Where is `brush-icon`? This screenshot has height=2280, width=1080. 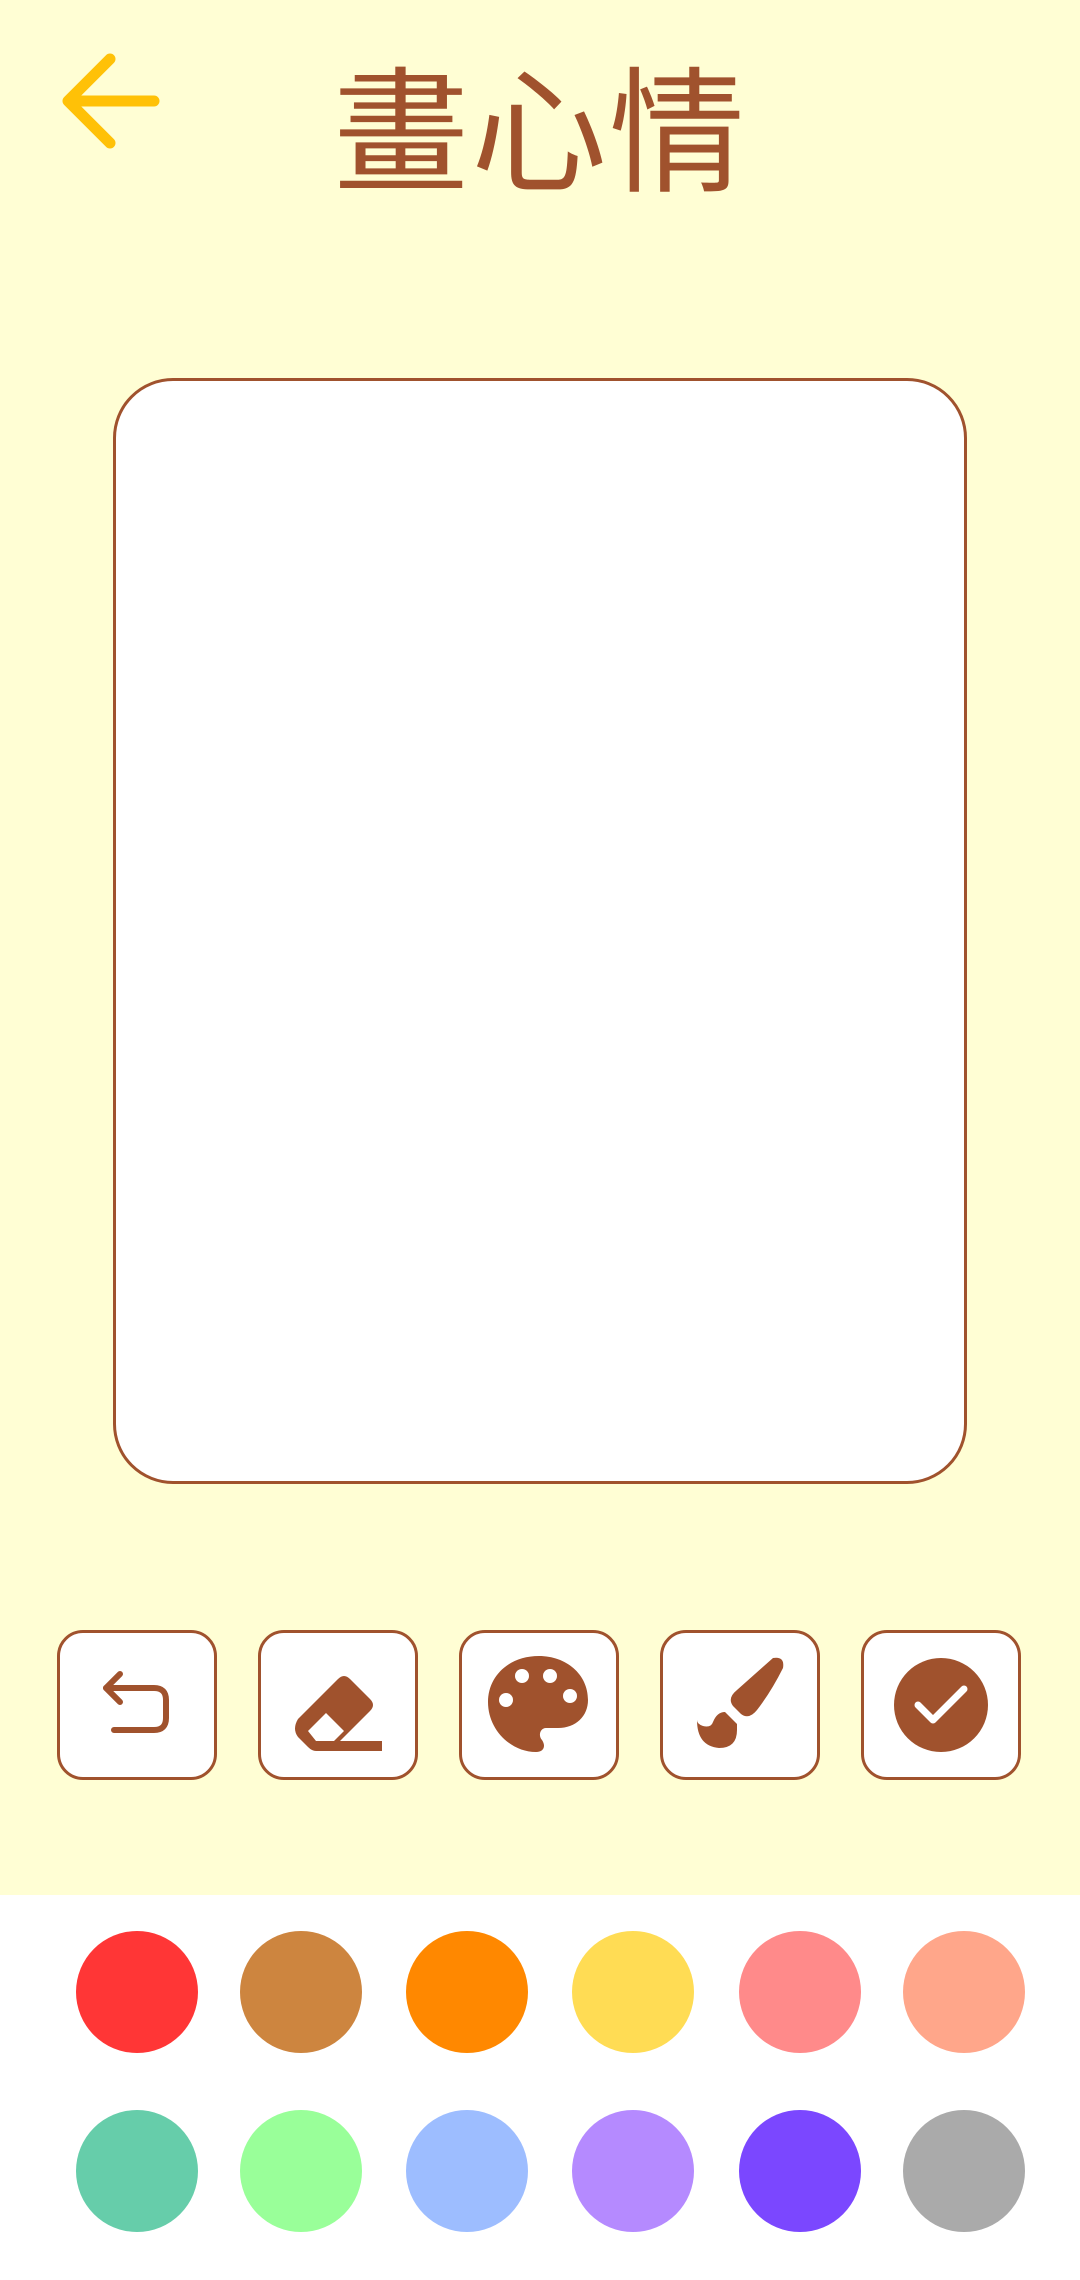
brush-icon is located at coordinates (740, 1702).